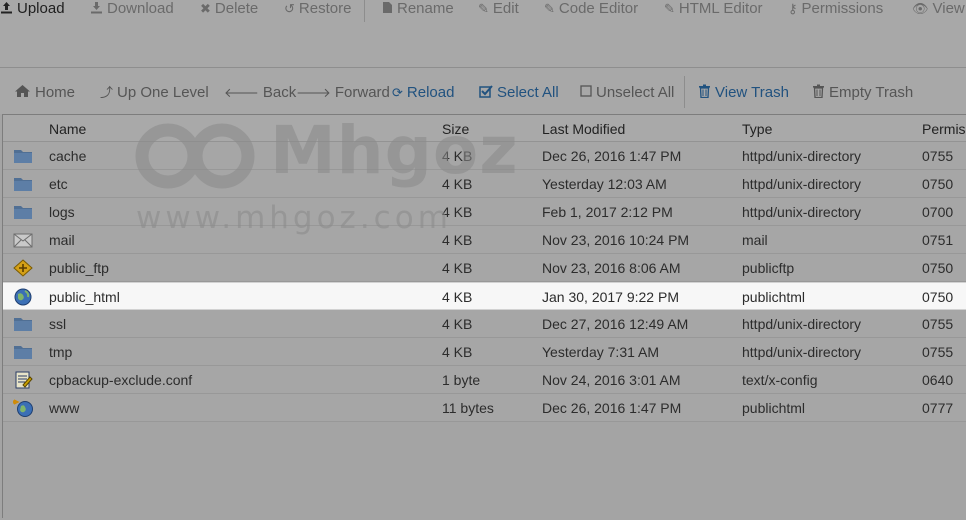 Image resolution: width=966 pixels, height=520 pixels. I want to click on level-up-icon: ⤴, so click(107, 92).